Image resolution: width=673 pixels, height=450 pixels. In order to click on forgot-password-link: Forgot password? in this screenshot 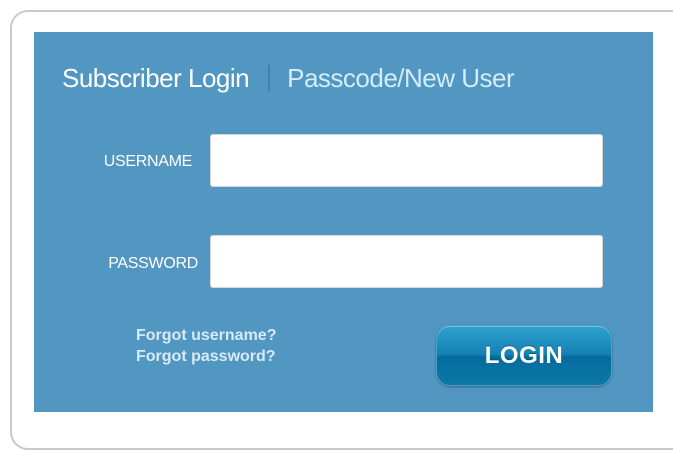, I will do `click(206, 357)`.